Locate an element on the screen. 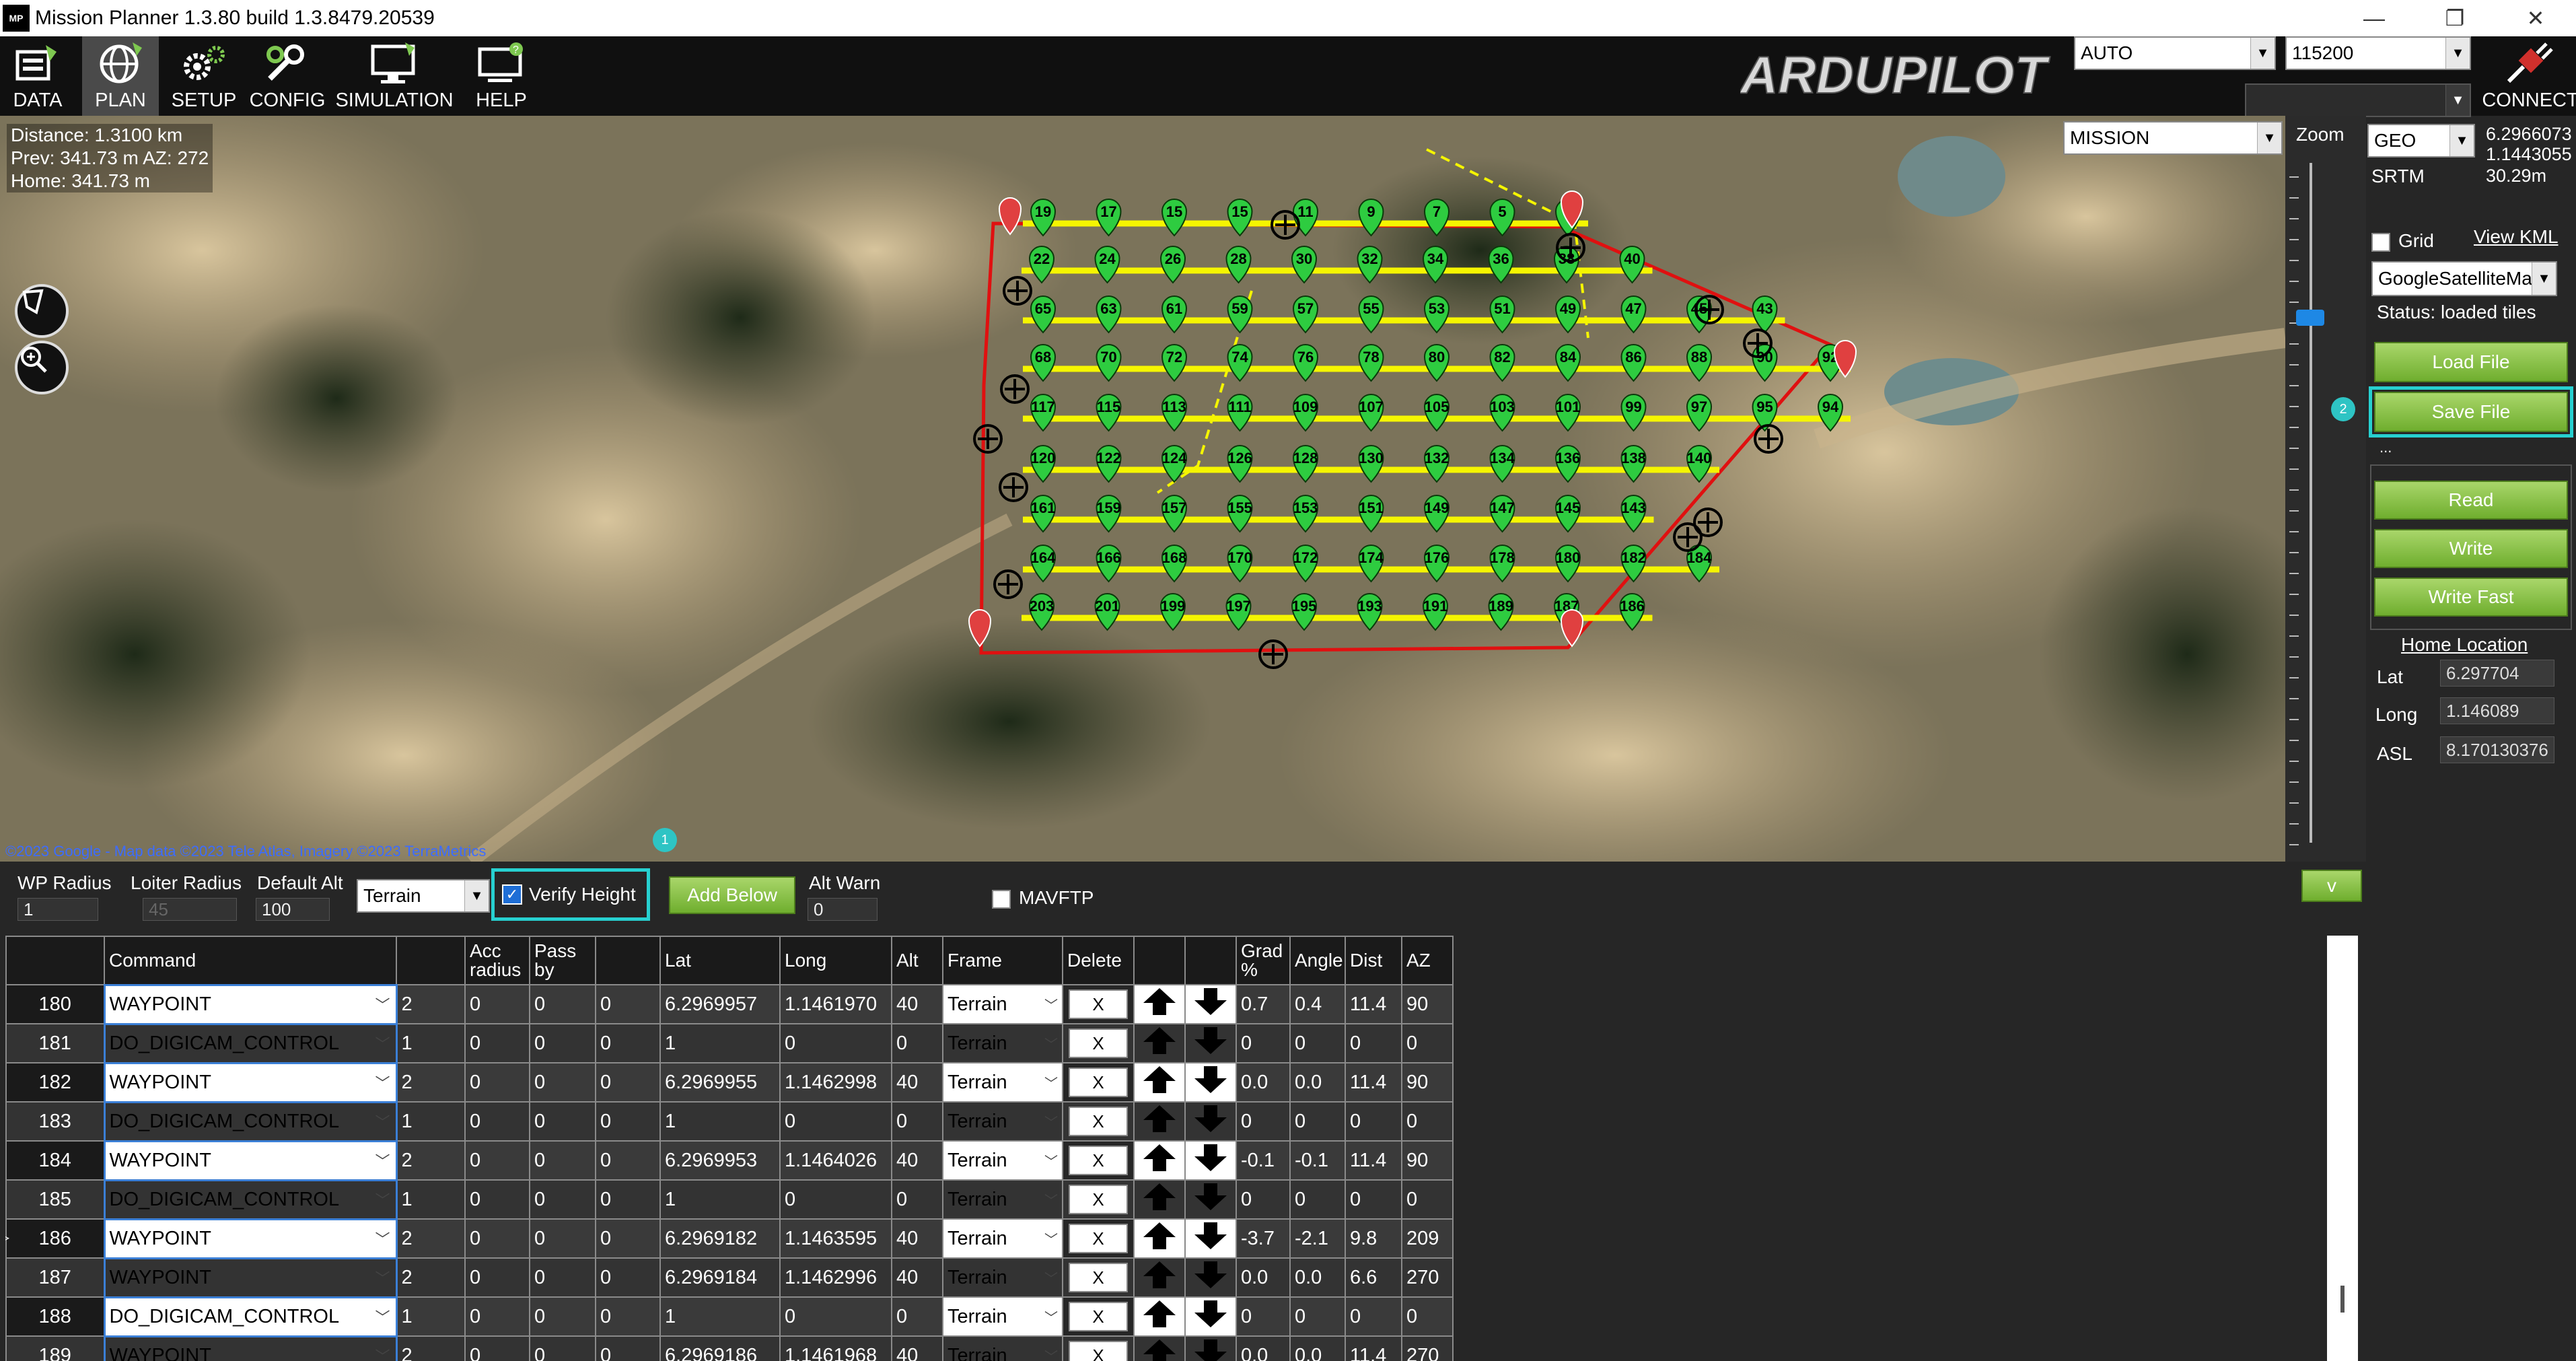 The image size is (2576, 1361). polygon-tool-button is located at coordinates (42, 311).